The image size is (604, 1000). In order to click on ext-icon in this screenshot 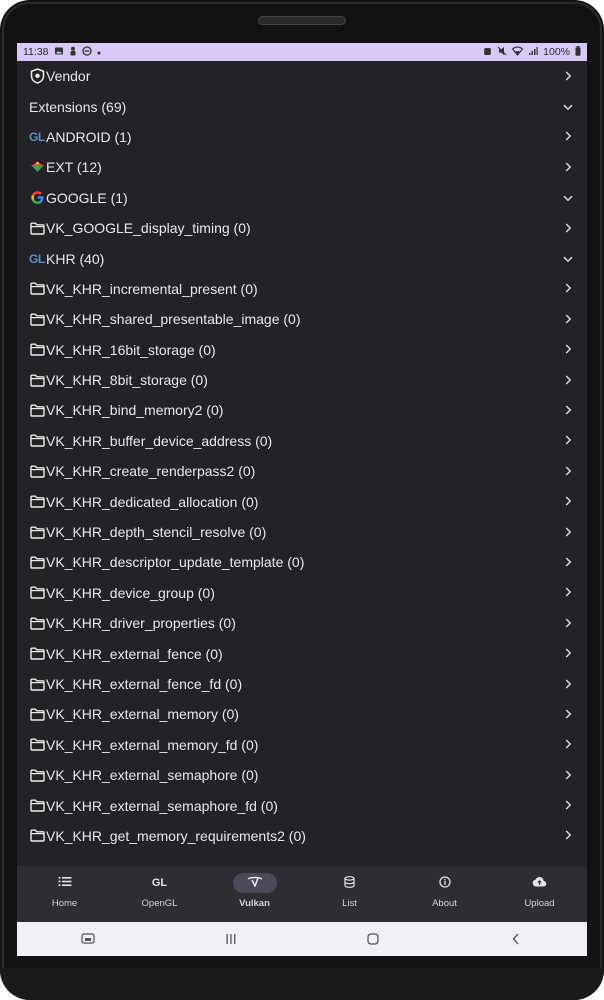, I will do `click(37, 167)`.